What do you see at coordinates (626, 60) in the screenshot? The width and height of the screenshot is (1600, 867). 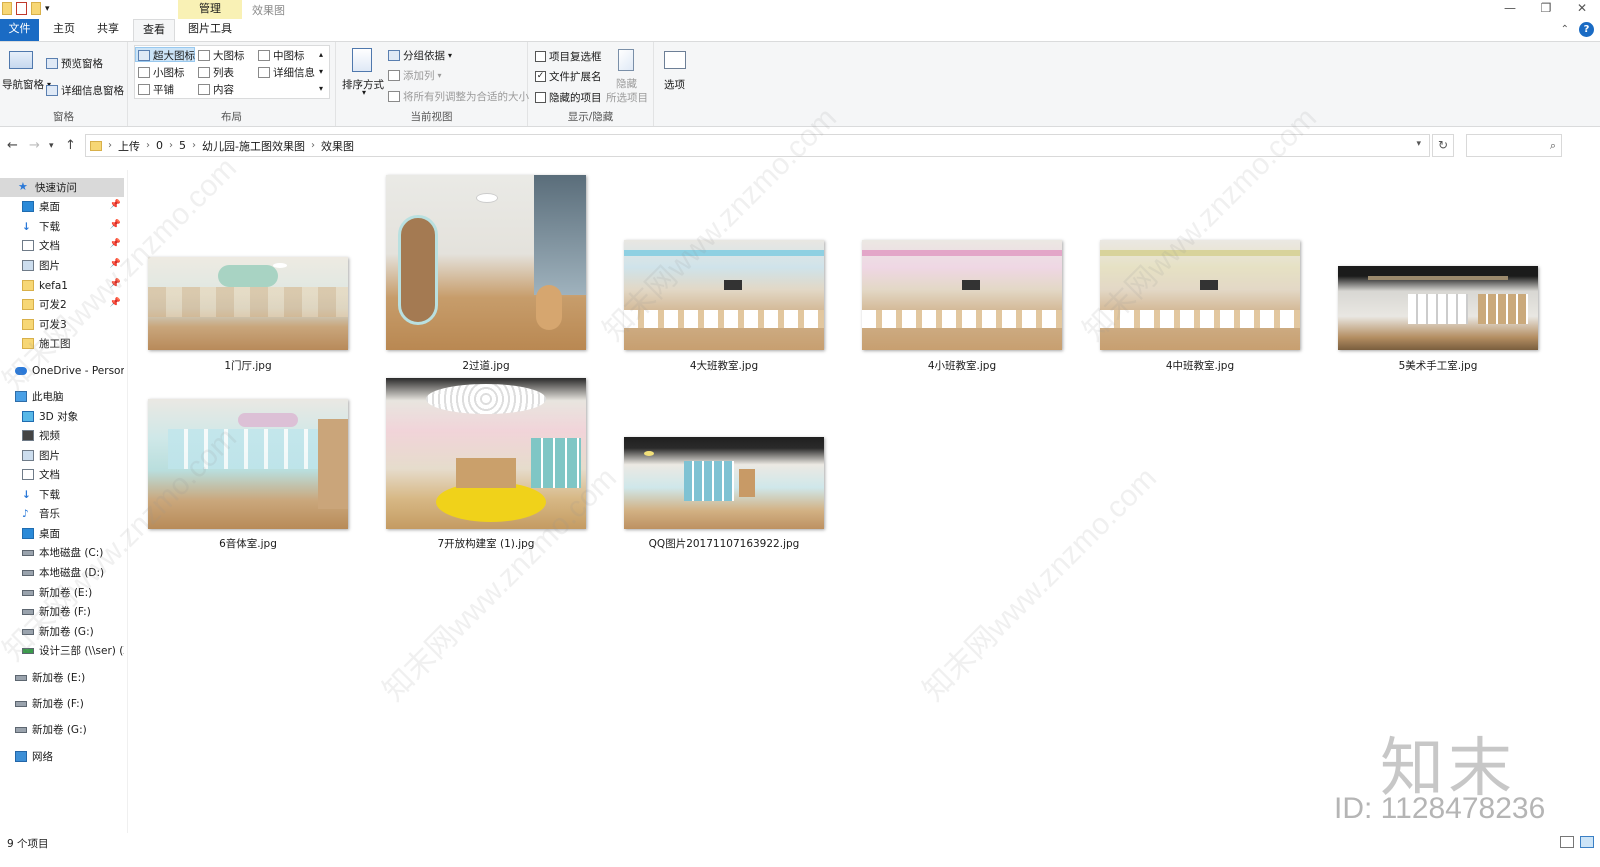 I see `hide-selected-icon` at bounding box center [626, 60].